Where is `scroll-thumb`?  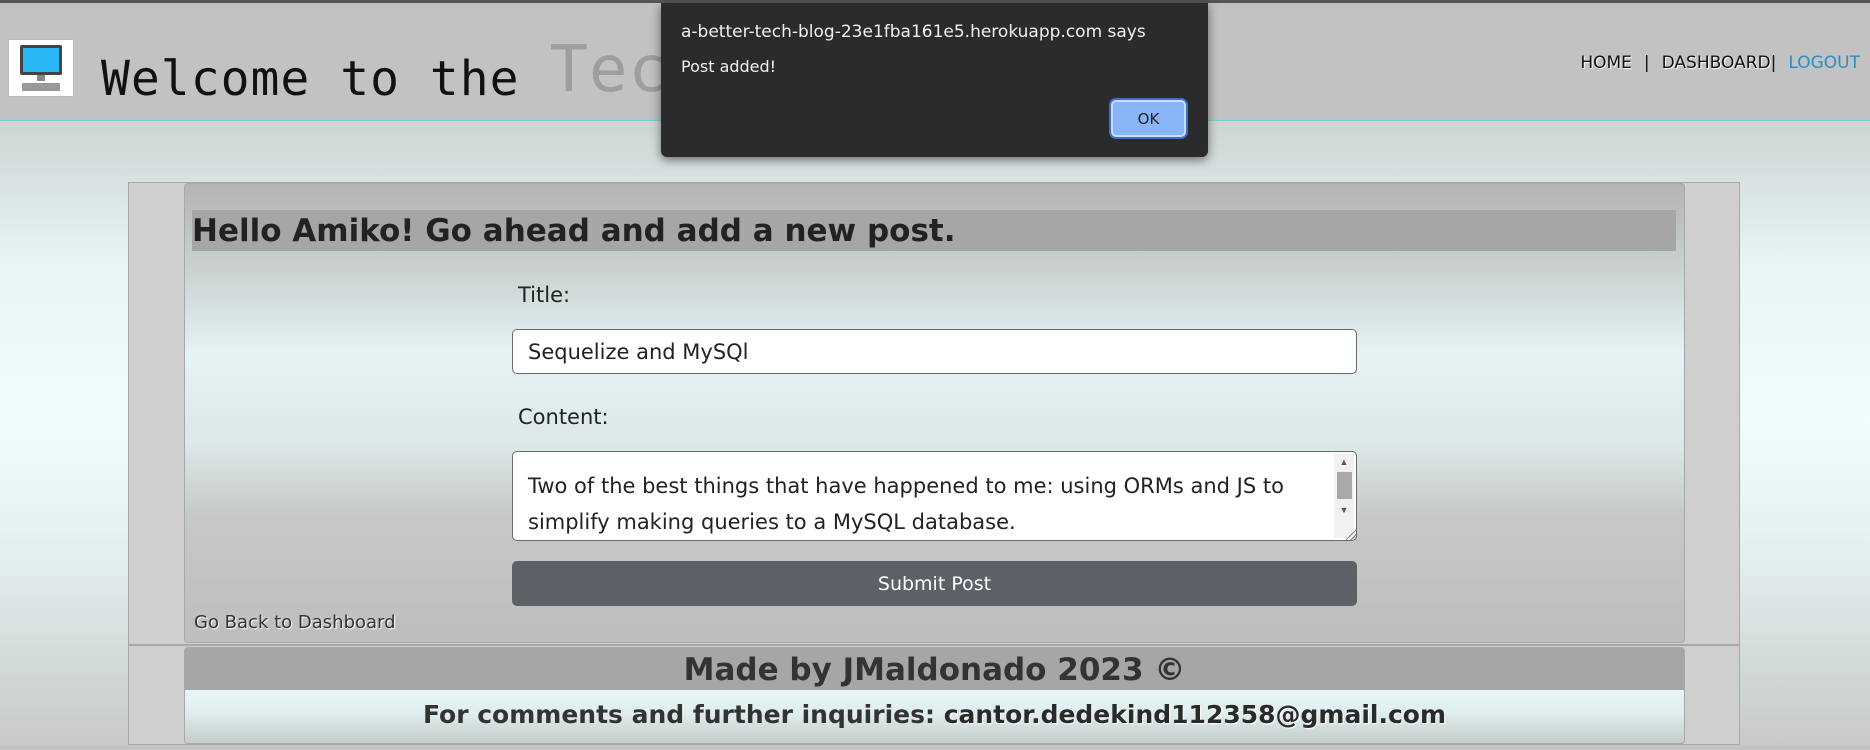 scroll-thumb is located at coordinates (1344, 485).